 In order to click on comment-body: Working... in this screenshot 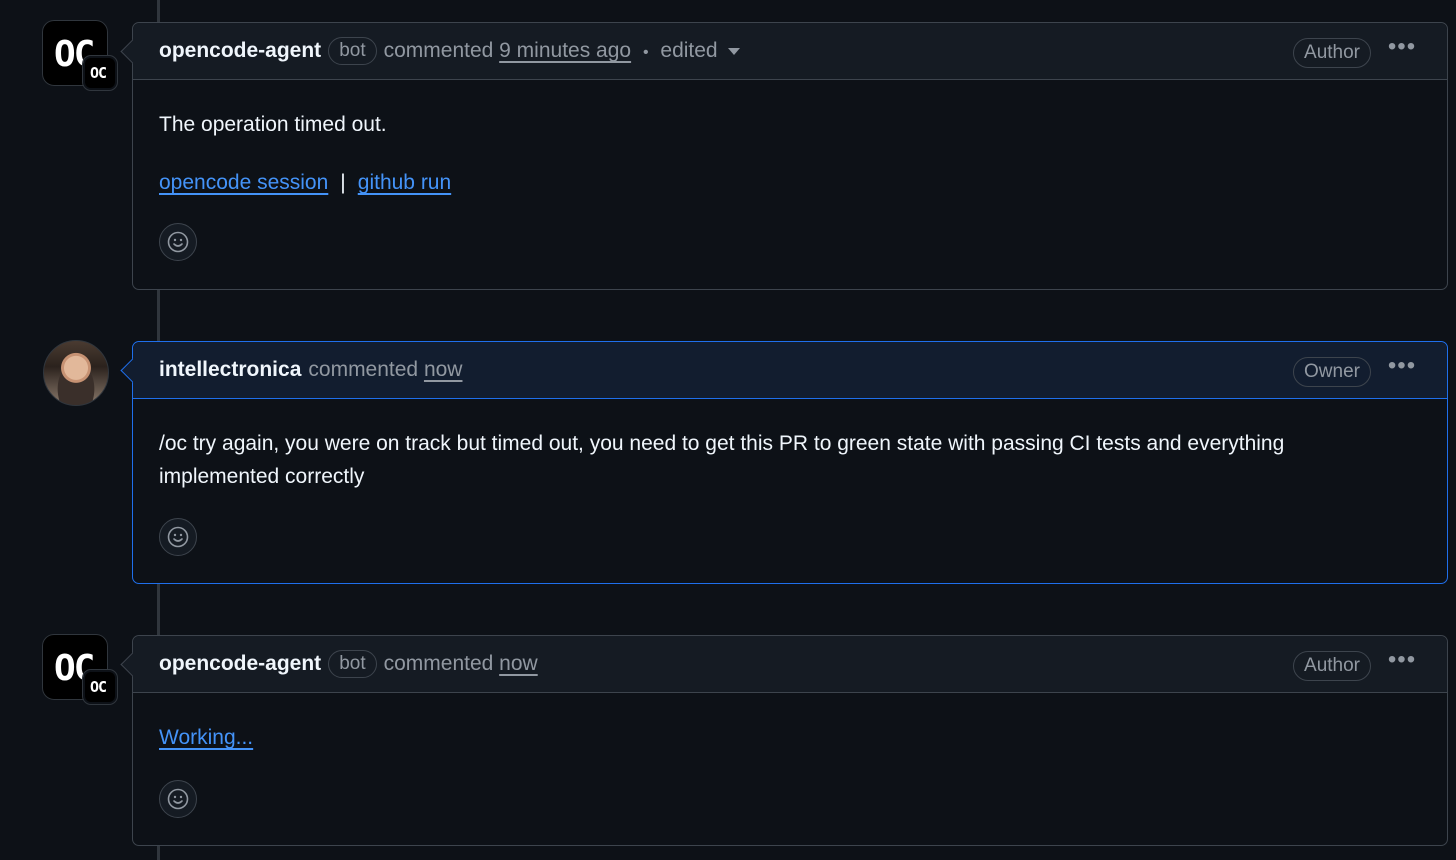, I will do `click(790, 723)`.